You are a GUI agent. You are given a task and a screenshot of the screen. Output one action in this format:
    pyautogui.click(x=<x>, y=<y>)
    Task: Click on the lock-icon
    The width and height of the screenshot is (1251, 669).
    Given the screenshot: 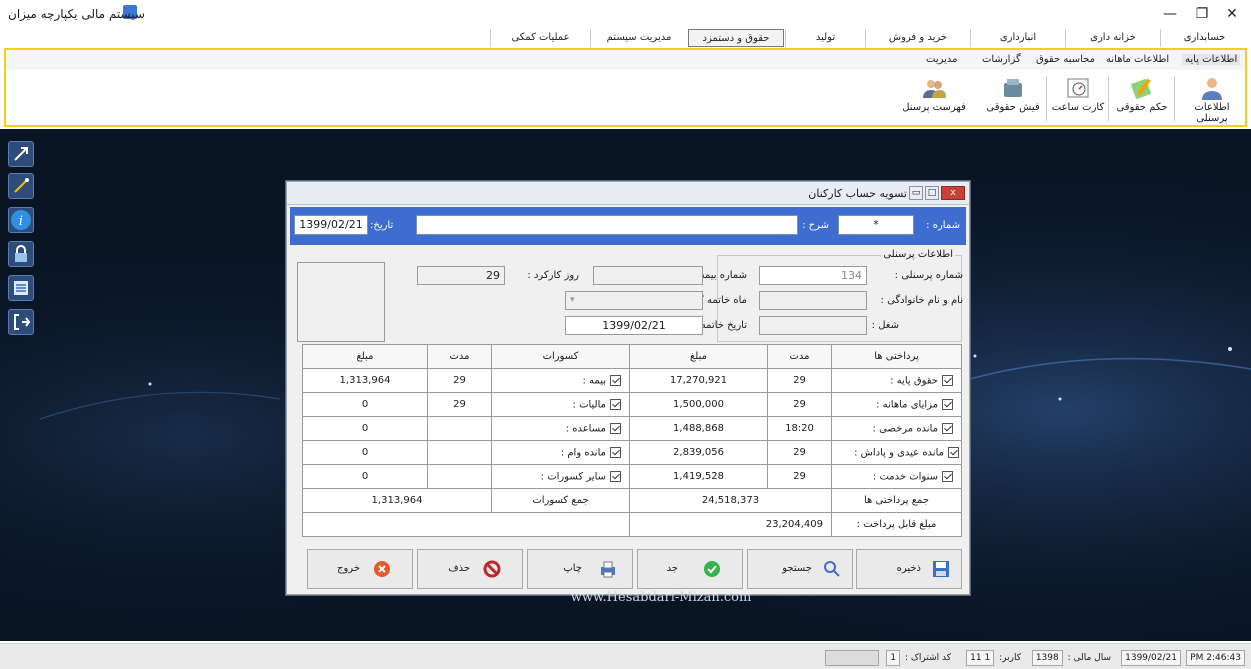 What is the action you would take?
    pyautogui.click(x=21, y=253)
    